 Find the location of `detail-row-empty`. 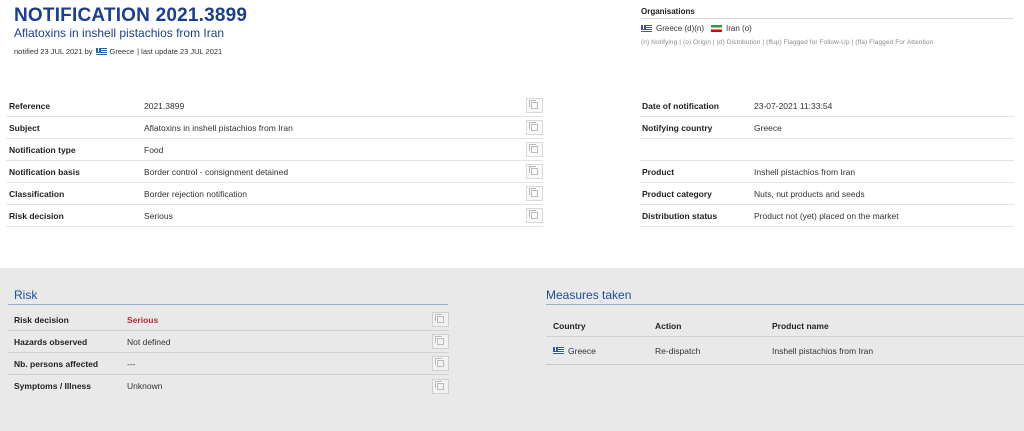

detail-row-empty is located at coordinates (827, 150).